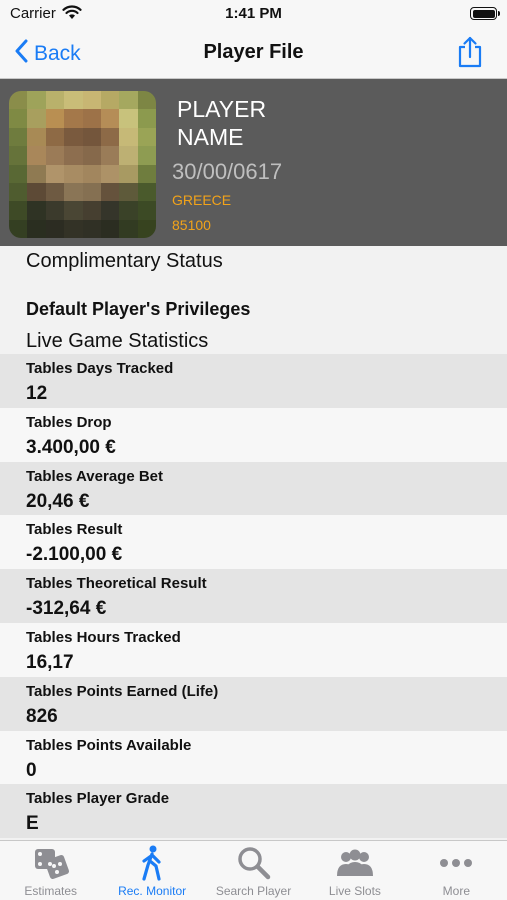 Image resolution: width=507 pixels, height=900 pixels. I want to click on stat-row: Tables Points Earned (Life) 826, so click(253, 703).